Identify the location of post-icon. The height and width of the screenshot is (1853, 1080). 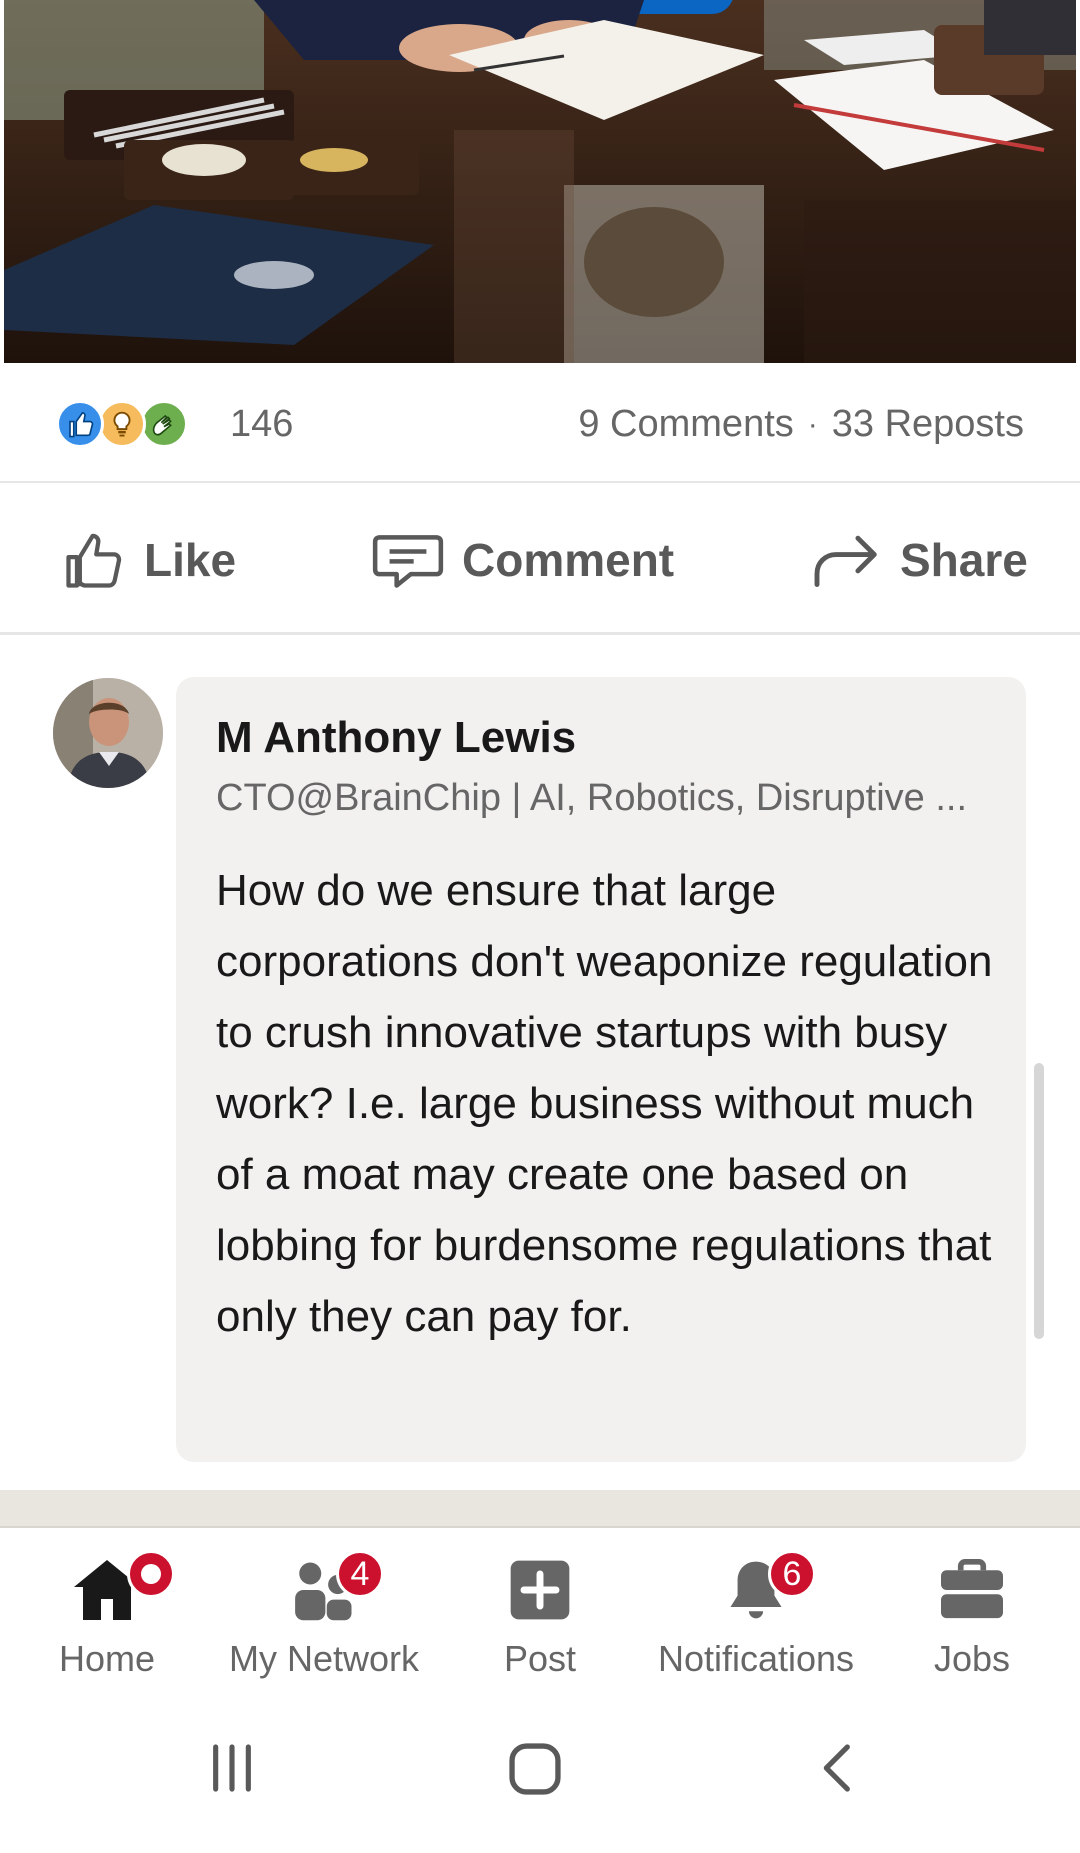
(540, 1590).